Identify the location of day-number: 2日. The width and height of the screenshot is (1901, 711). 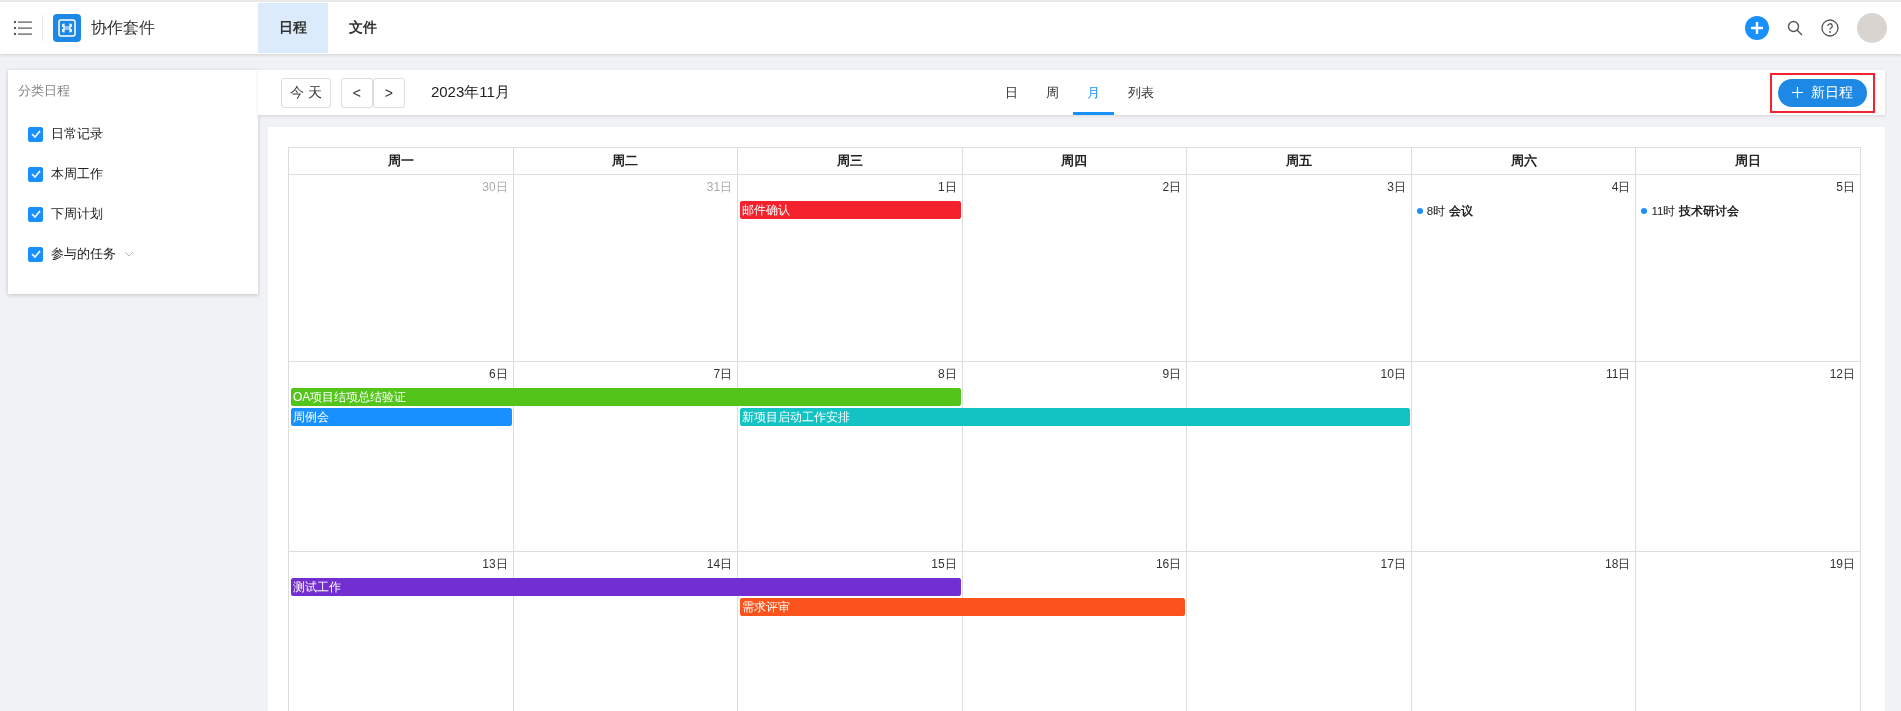
(1172, 187).